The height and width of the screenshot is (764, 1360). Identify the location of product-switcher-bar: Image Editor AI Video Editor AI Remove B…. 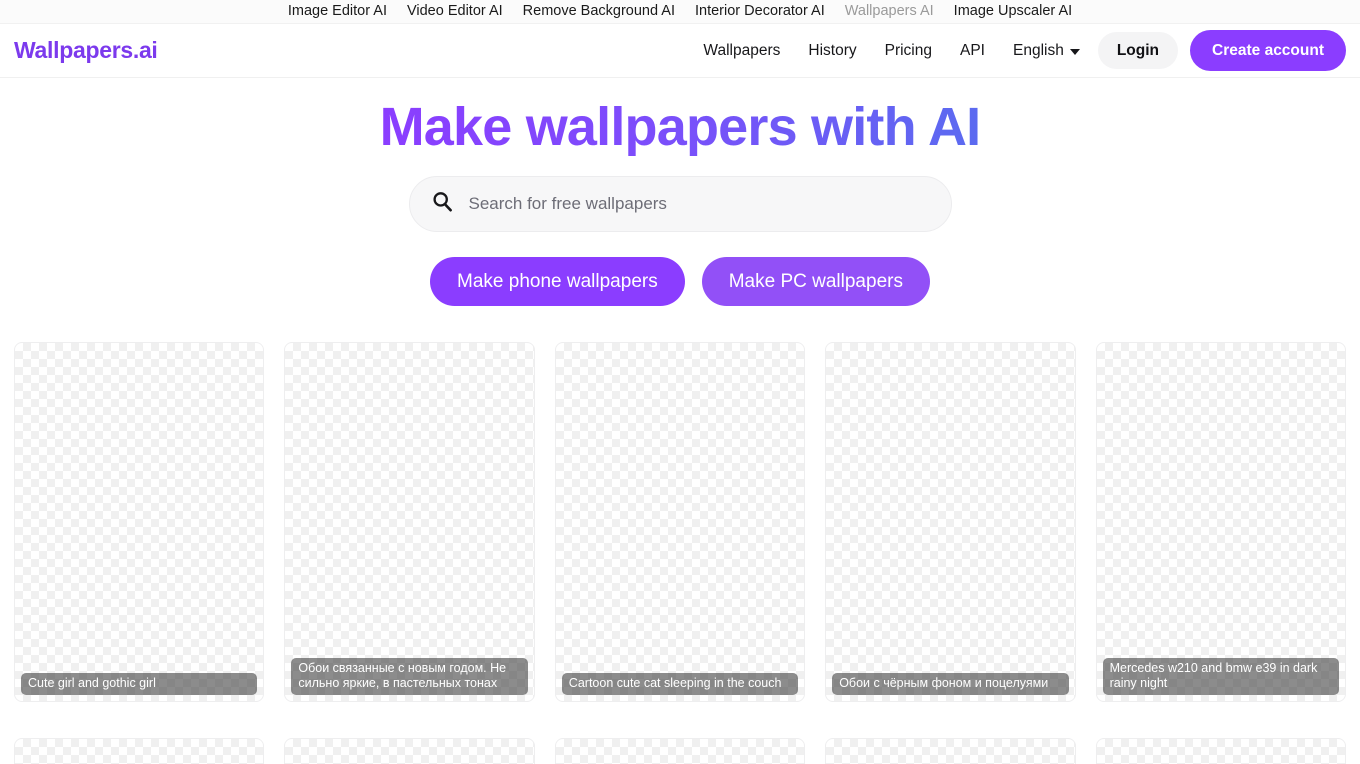
(680, 12).